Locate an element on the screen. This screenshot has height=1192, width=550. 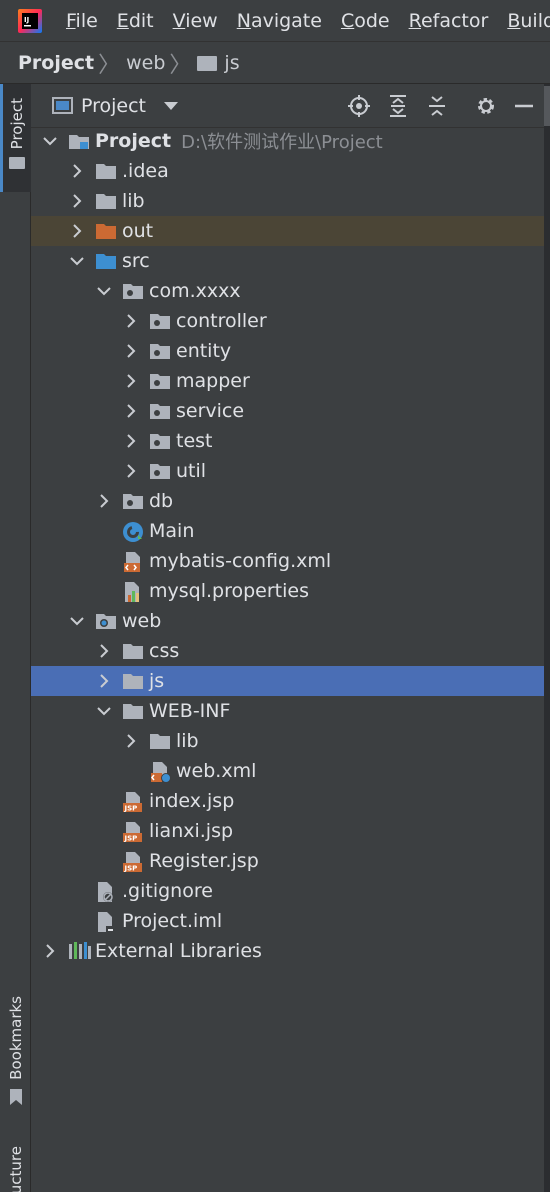
tree-node-register-jsp: JSP Register.jsp is located at coordinates (287, 861).